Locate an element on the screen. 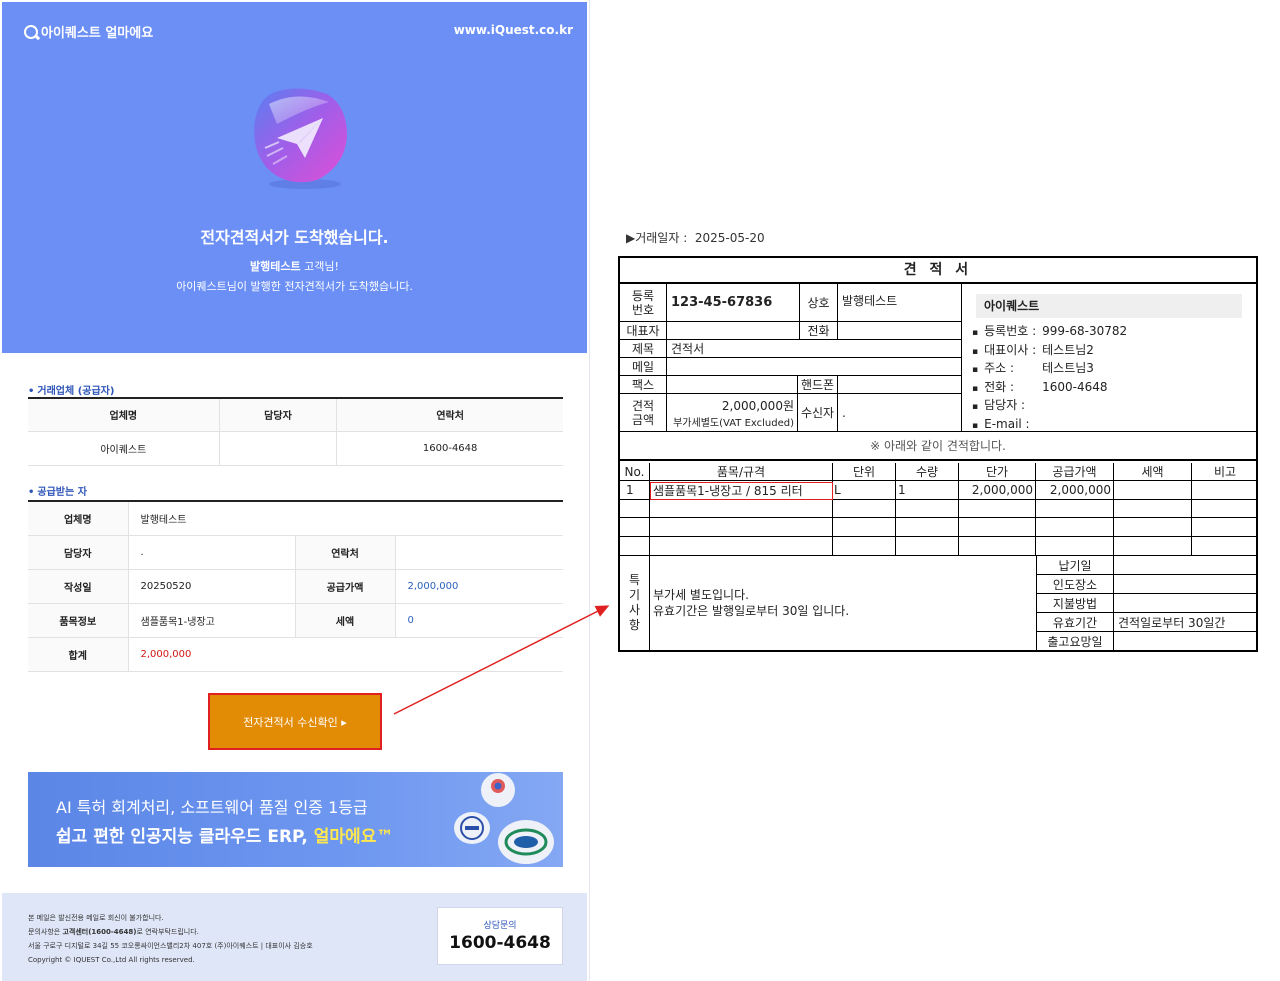 This screenshot has width=1280, height=981. item-qty: 1 is located at coordinates (927, 490).